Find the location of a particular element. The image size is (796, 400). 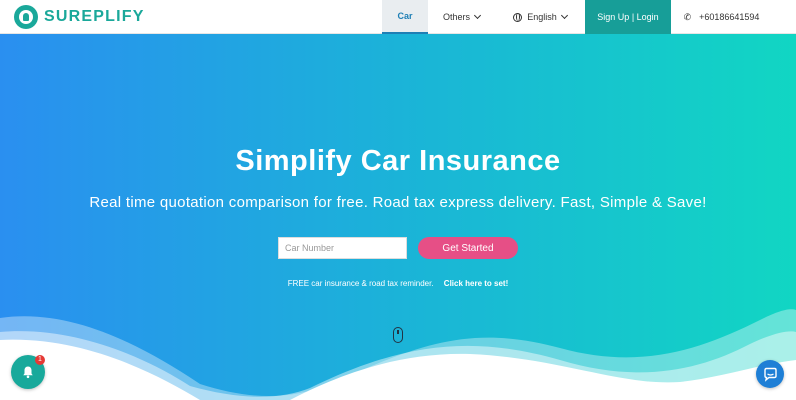

nav-car-tab: Car is located at coordinates (405, 17).